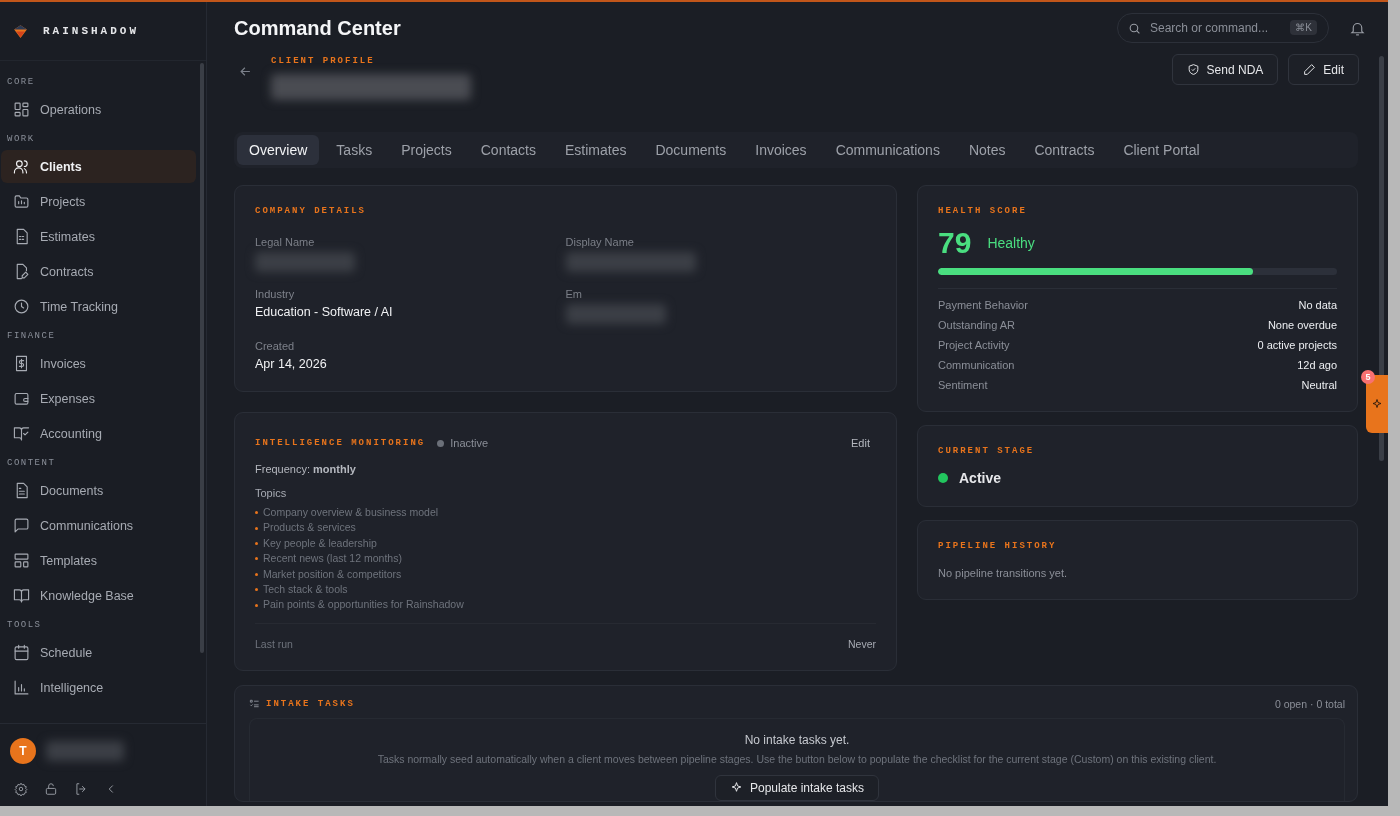 This screenshot has width=1400, height=816. What do you see at coordinates (21, 109) in the screenshot?
I see `grid-icon` at bounding box center [21, 109].